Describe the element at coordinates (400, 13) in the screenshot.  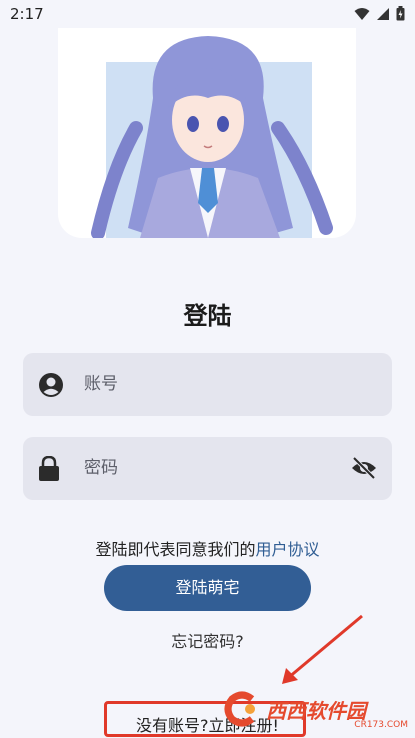
I see `battery-icon` at that location.